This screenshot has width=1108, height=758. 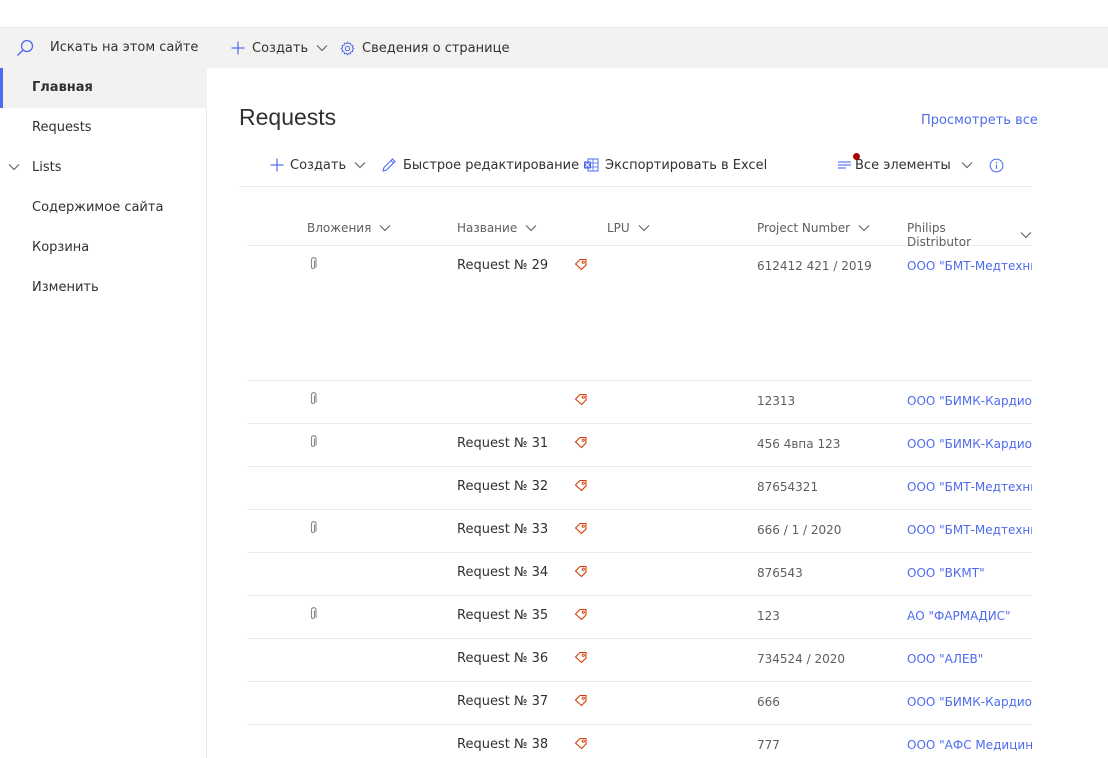 I want to click on nav-item-label: Requests, so click(x=62, y=127).